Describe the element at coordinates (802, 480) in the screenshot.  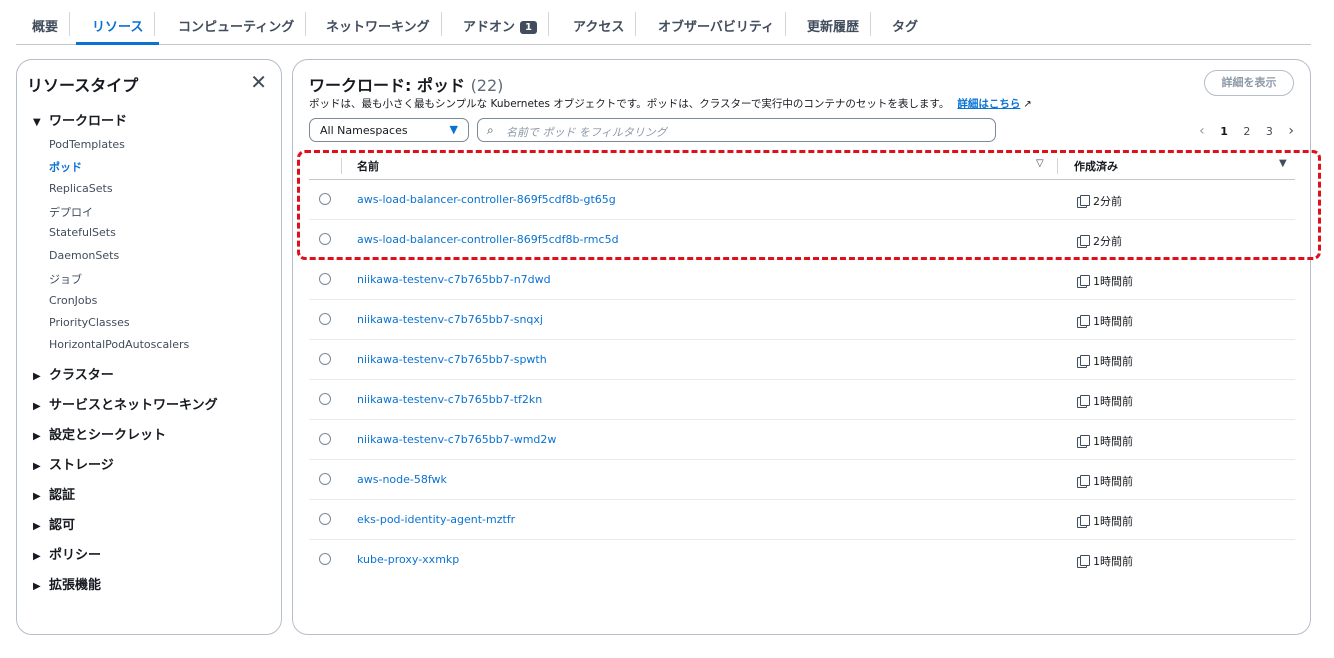
I see `table-row: aws-node-58fwk 1時間前` at that location.